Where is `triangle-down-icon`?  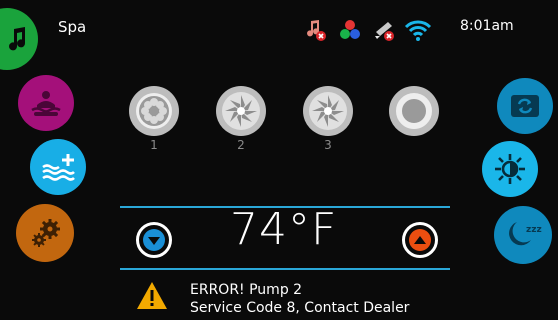
triangle-down-icon is located at coordinates (154, 240).